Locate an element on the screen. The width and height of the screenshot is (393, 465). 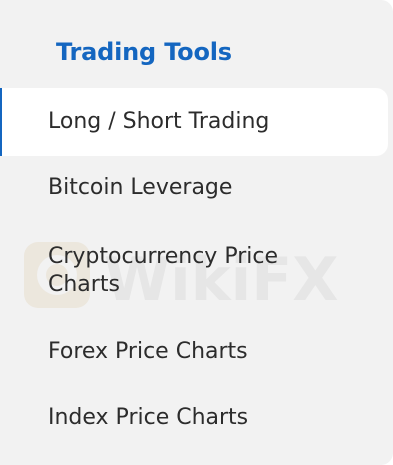
sidebar-item-index-price-charts: Index Price Charts is located at coordinates (194, 420).